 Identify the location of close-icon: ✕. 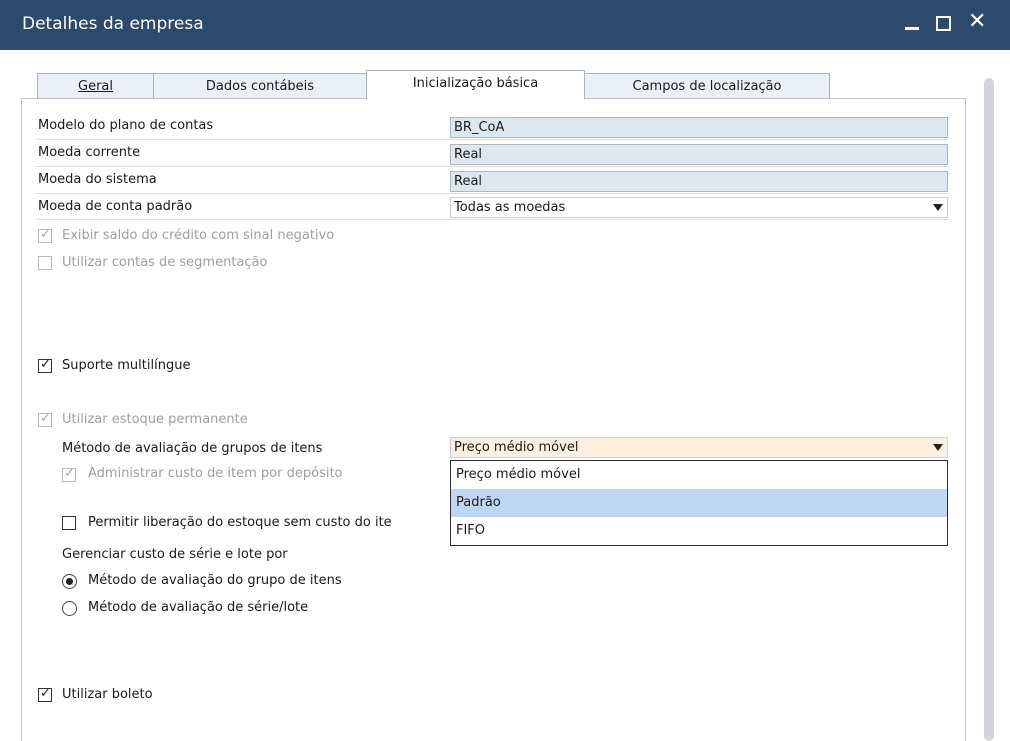
(977, 21).